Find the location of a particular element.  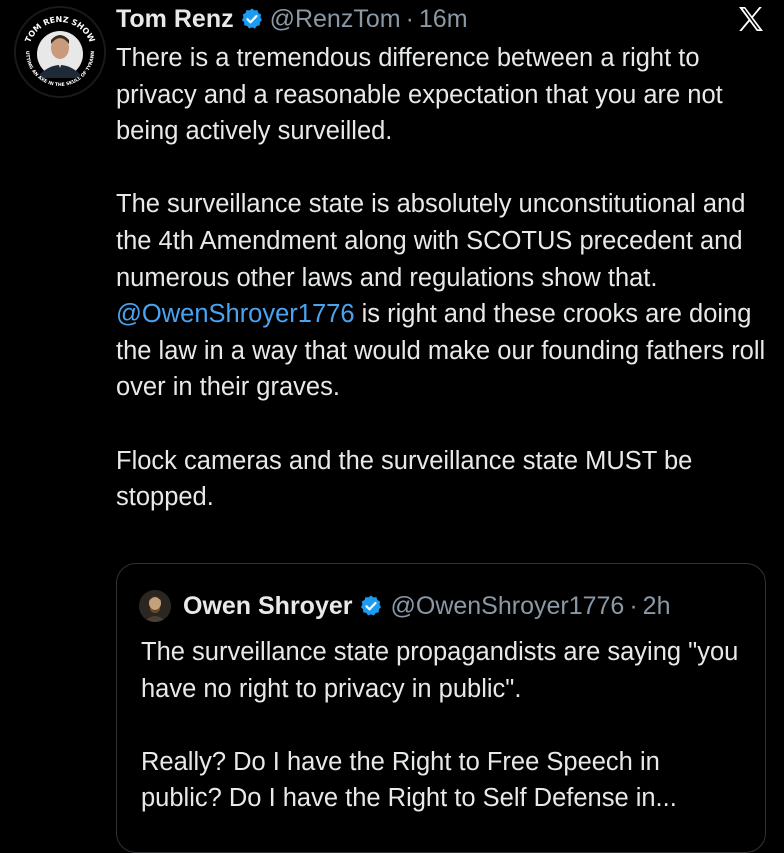

tweet-timestamp: 16m is located at coordinates (443, 19).